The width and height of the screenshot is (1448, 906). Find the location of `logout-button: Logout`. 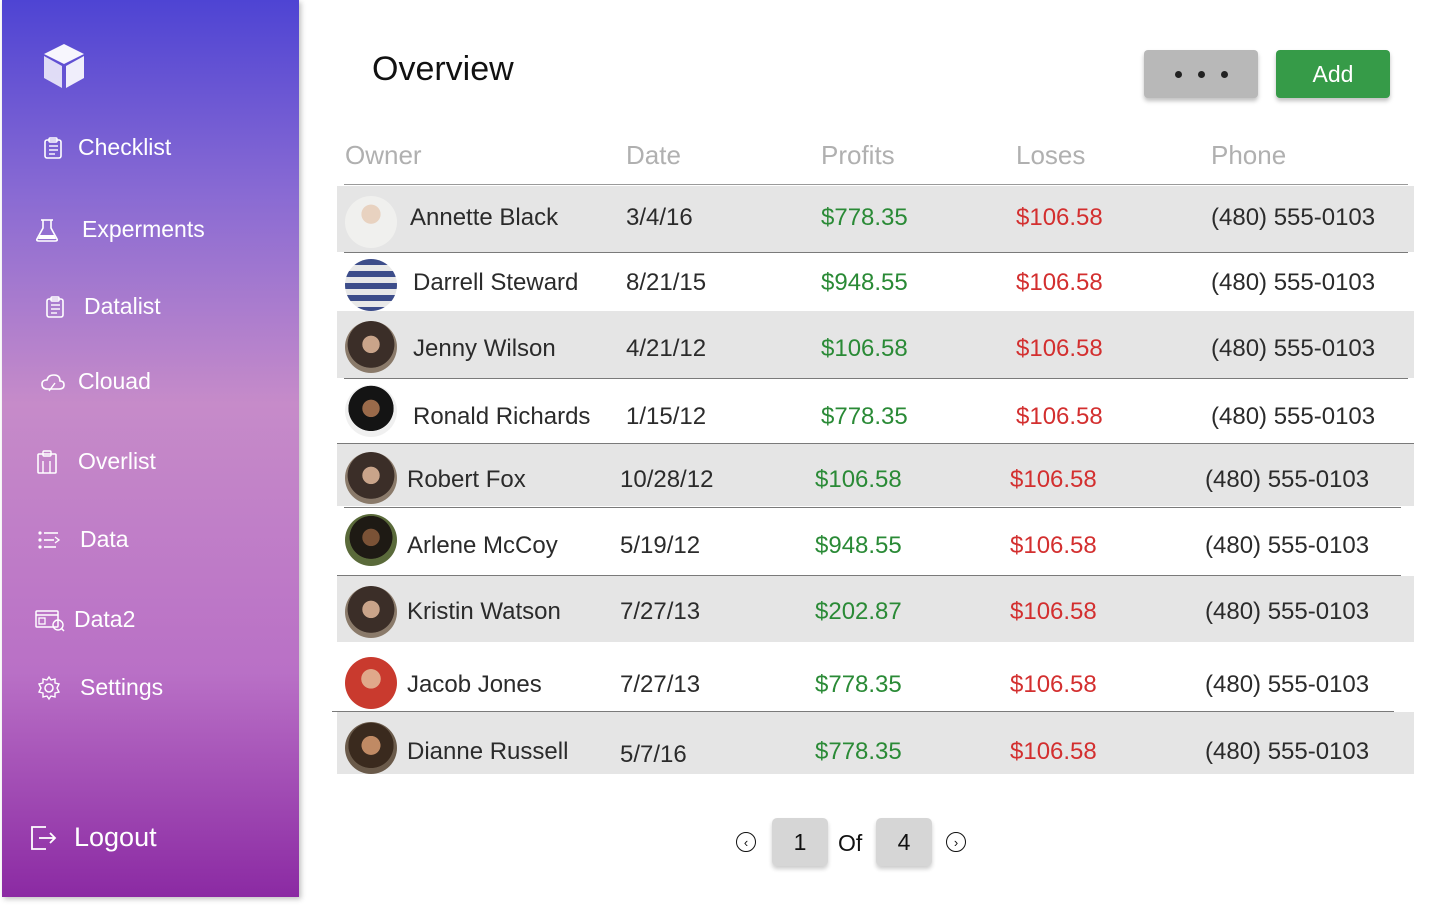

logout-button: Logout is located at coordinates (92, 837).